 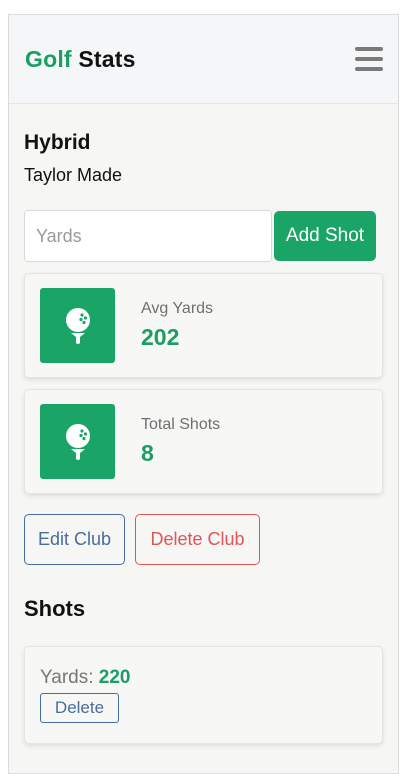 What do you see at coordinates (148, 236) in the screenshot?
I see `yards-input` at bounding box center [148, 236].